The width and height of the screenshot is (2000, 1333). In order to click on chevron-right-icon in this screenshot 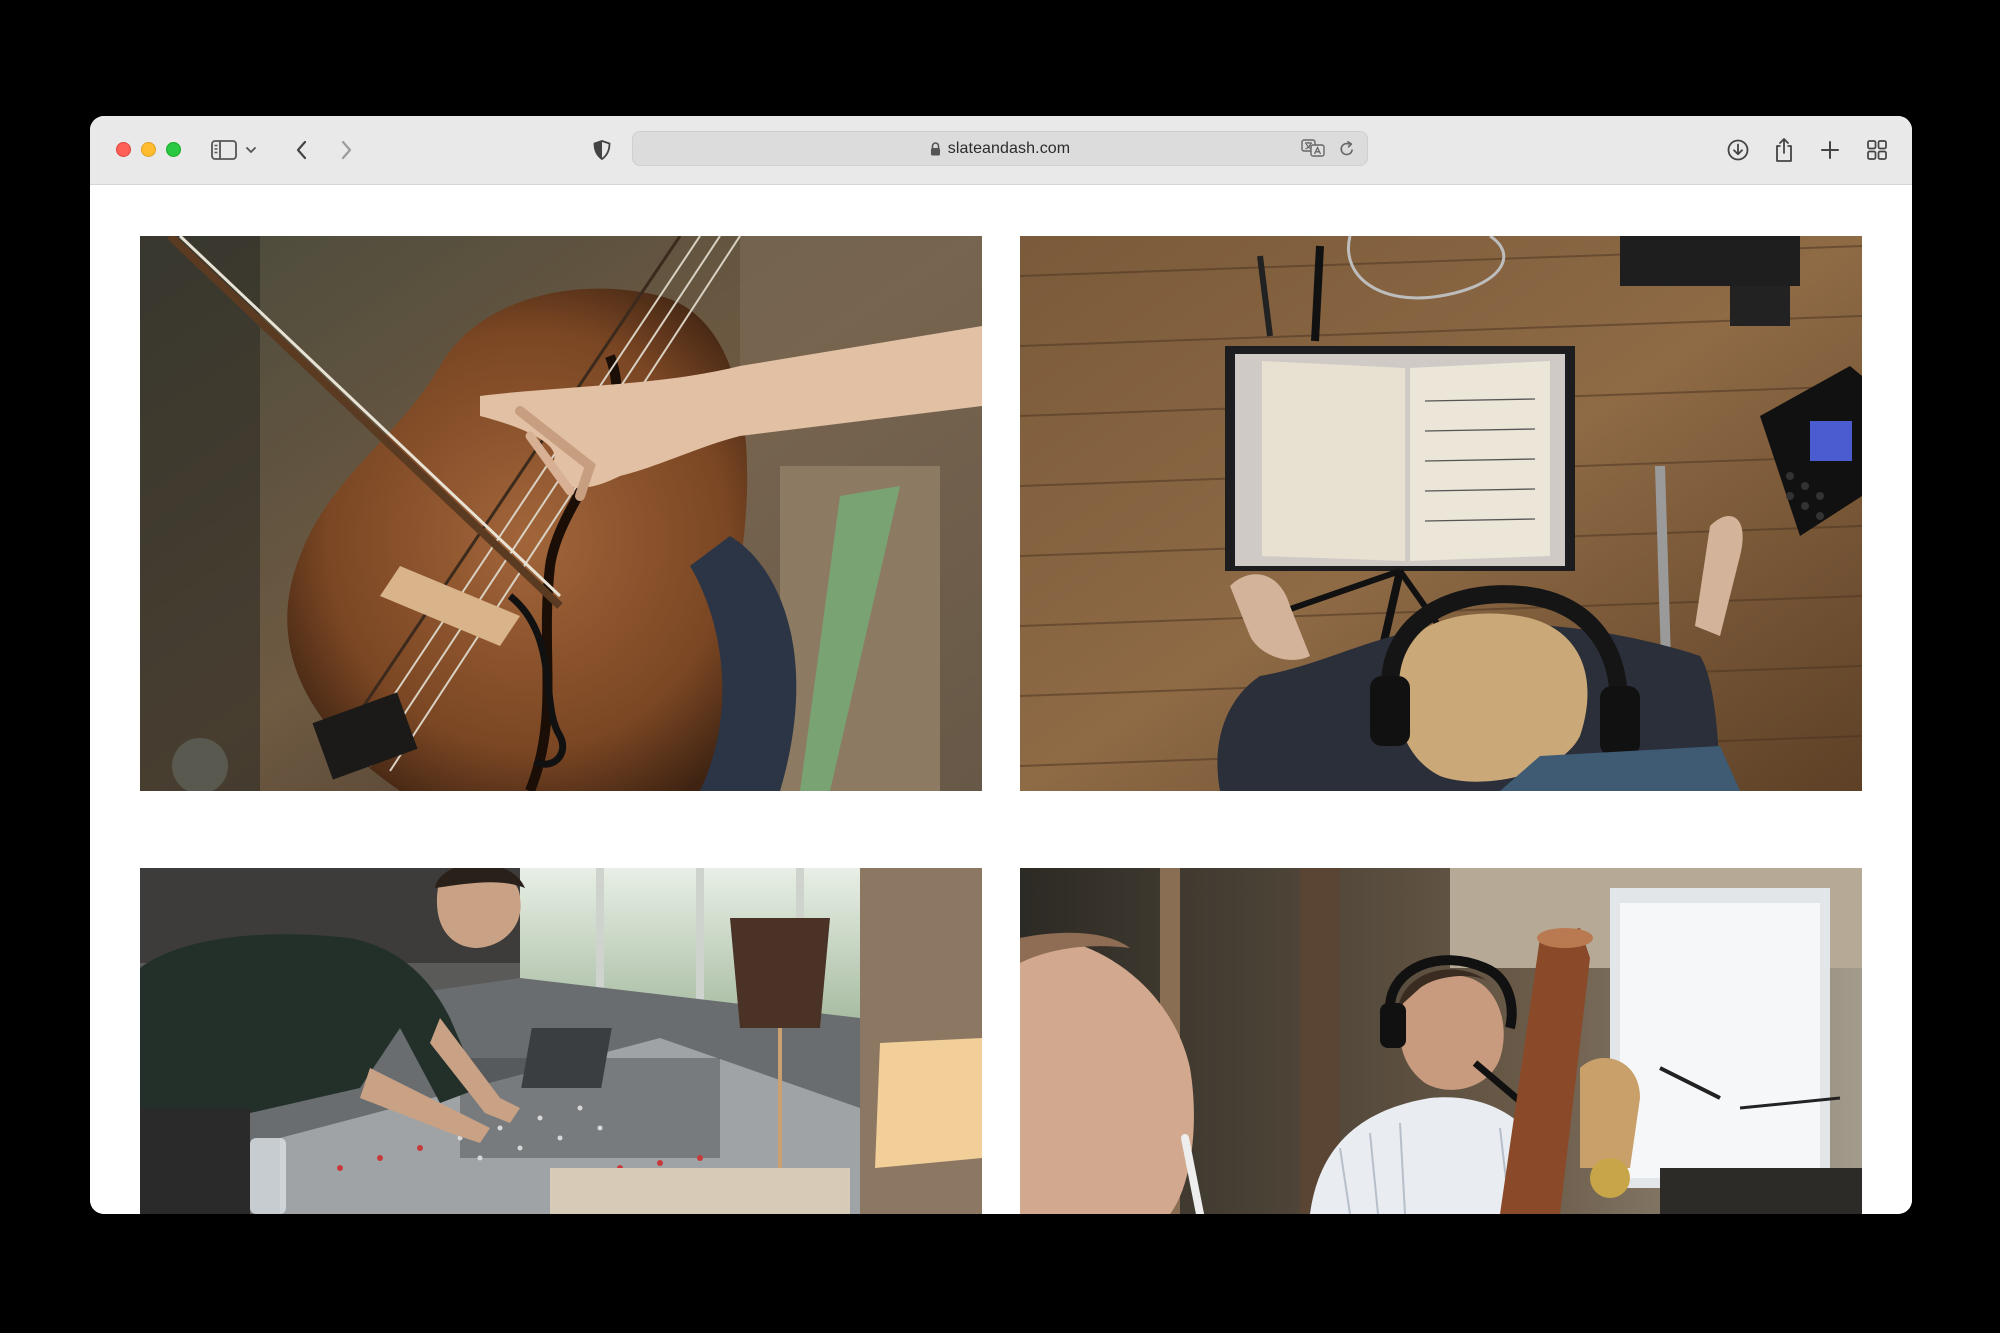, I will do `click(346, 150)`.